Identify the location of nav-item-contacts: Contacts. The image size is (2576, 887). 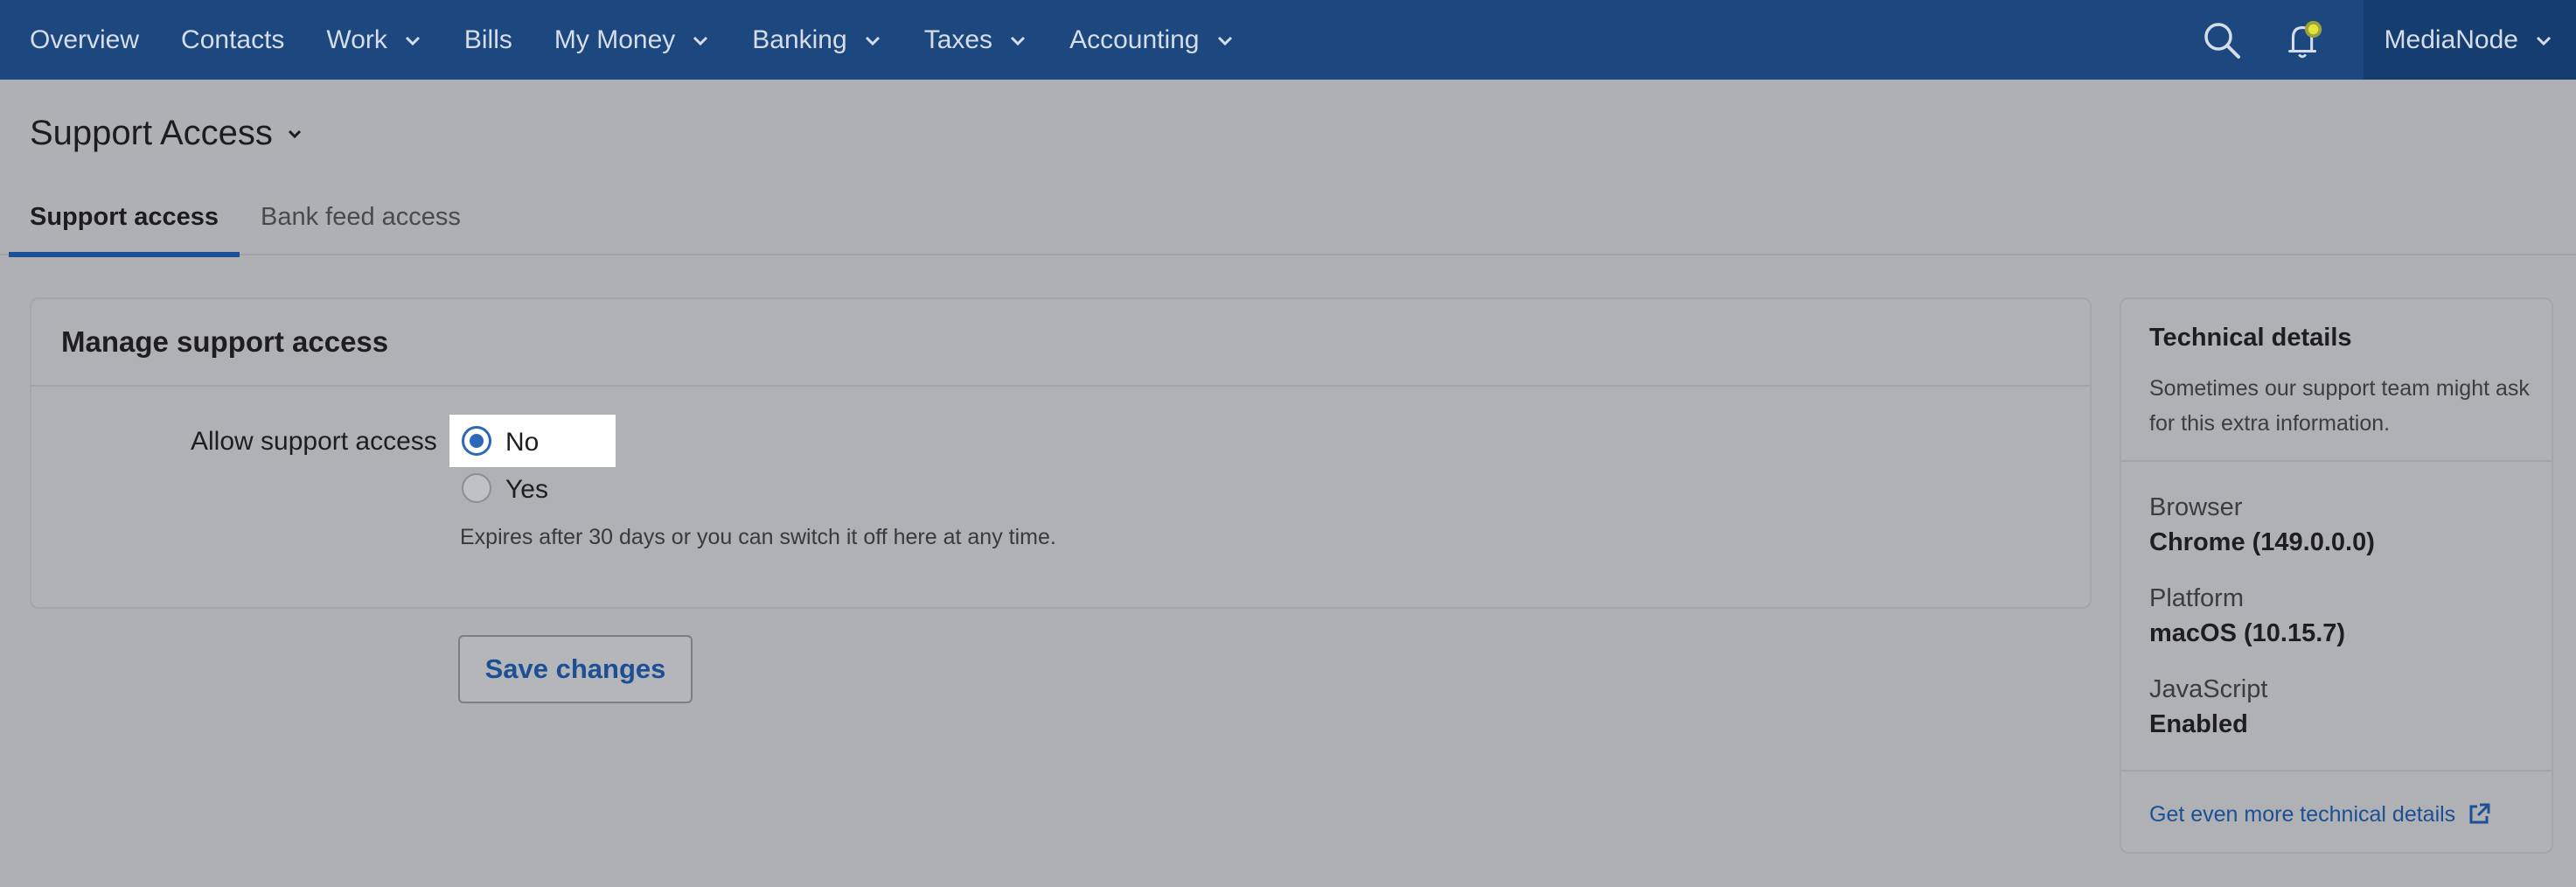
(232, 40).